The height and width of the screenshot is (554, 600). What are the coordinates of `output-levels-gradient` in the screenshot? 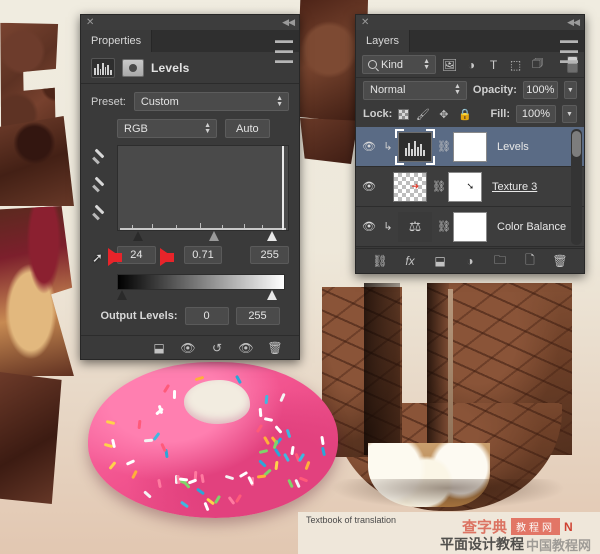 It's located at (201, 282).